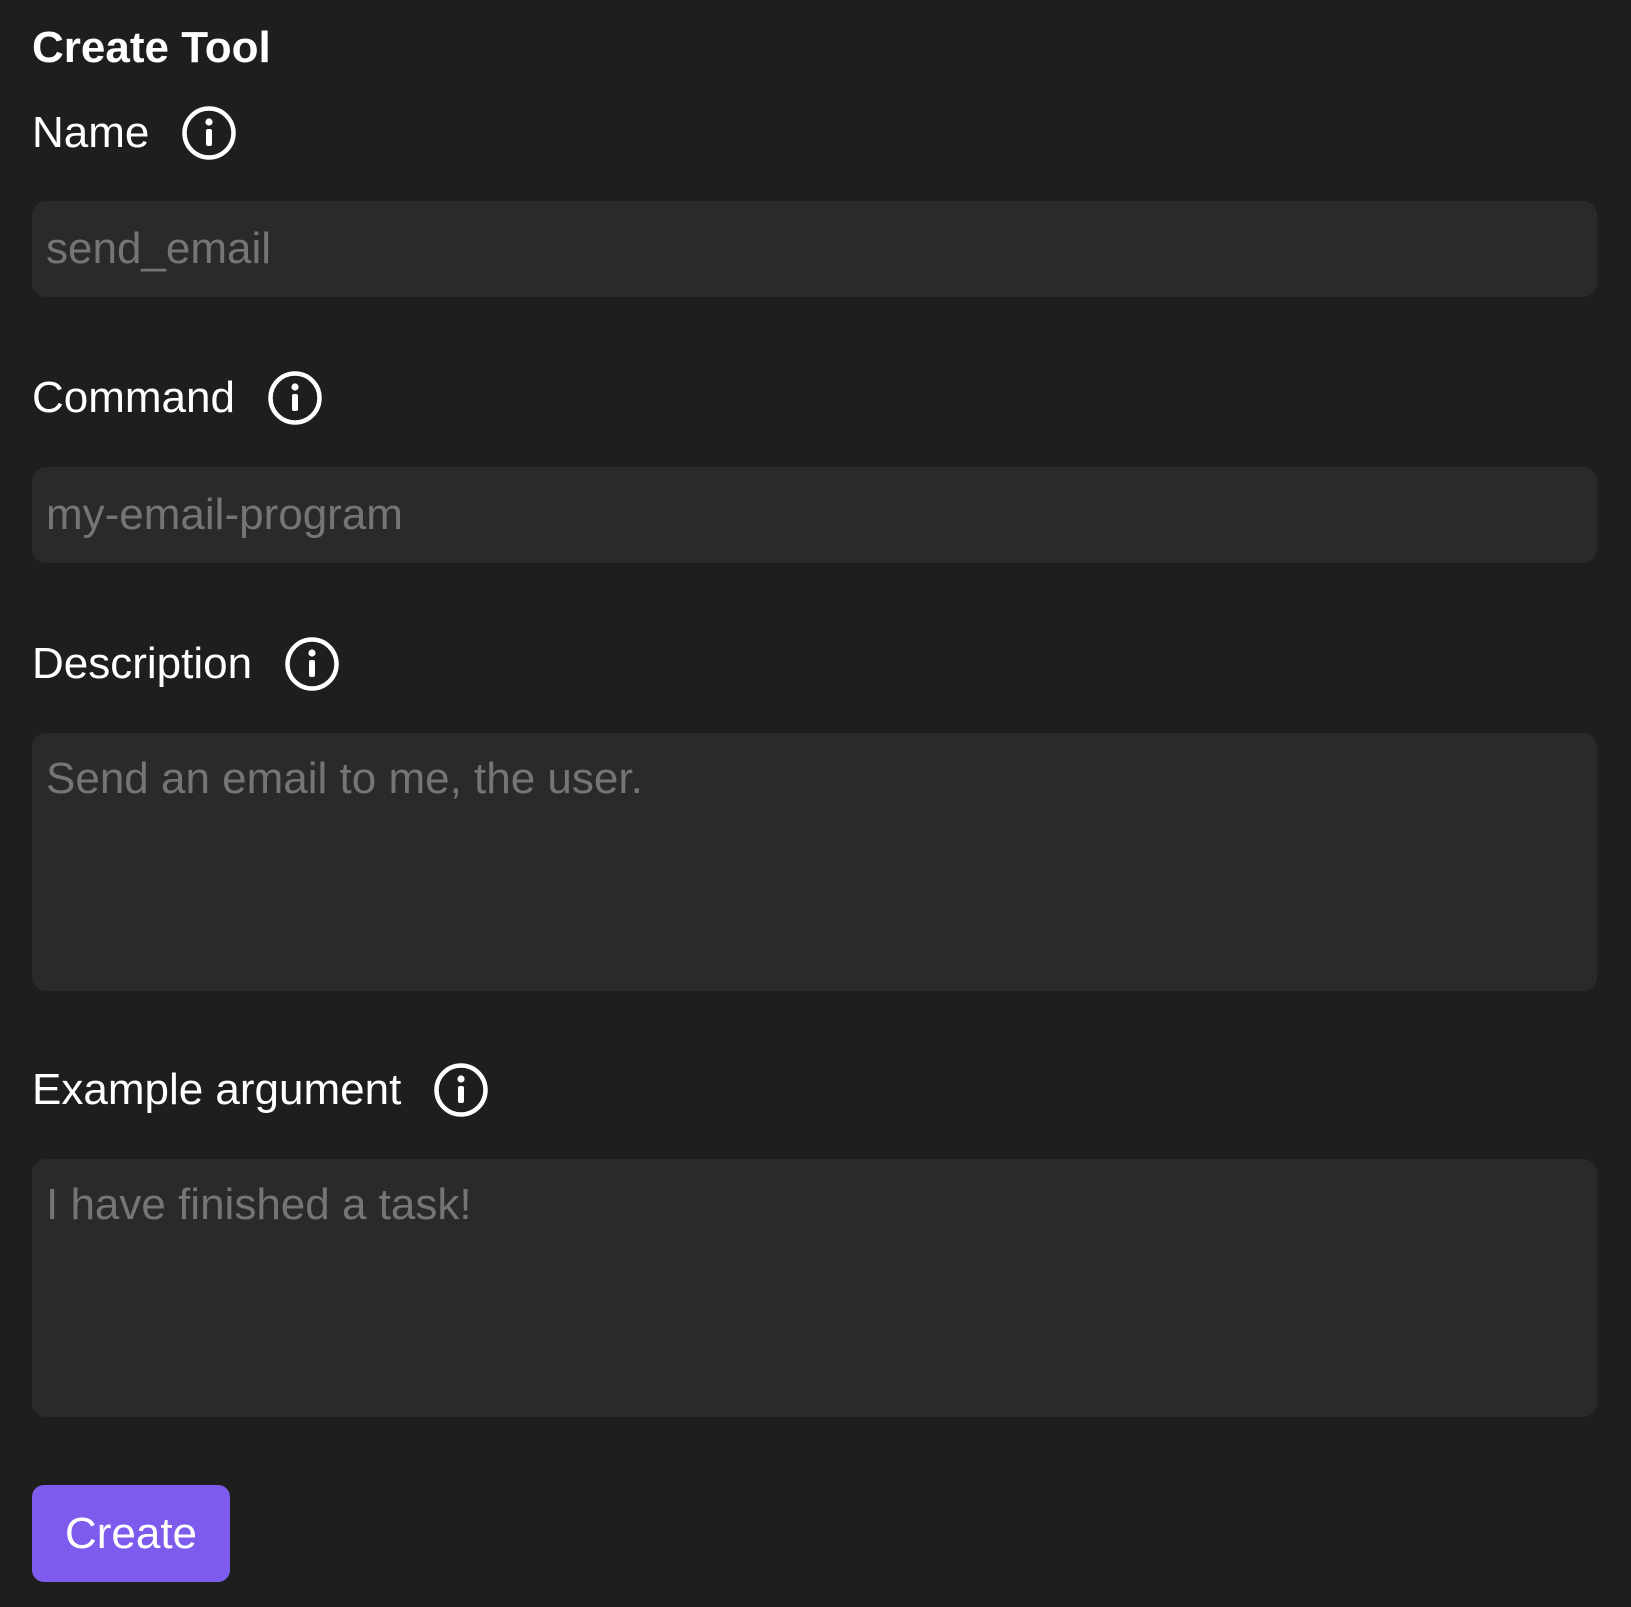  I want to click on name-input, so click(814, 249).